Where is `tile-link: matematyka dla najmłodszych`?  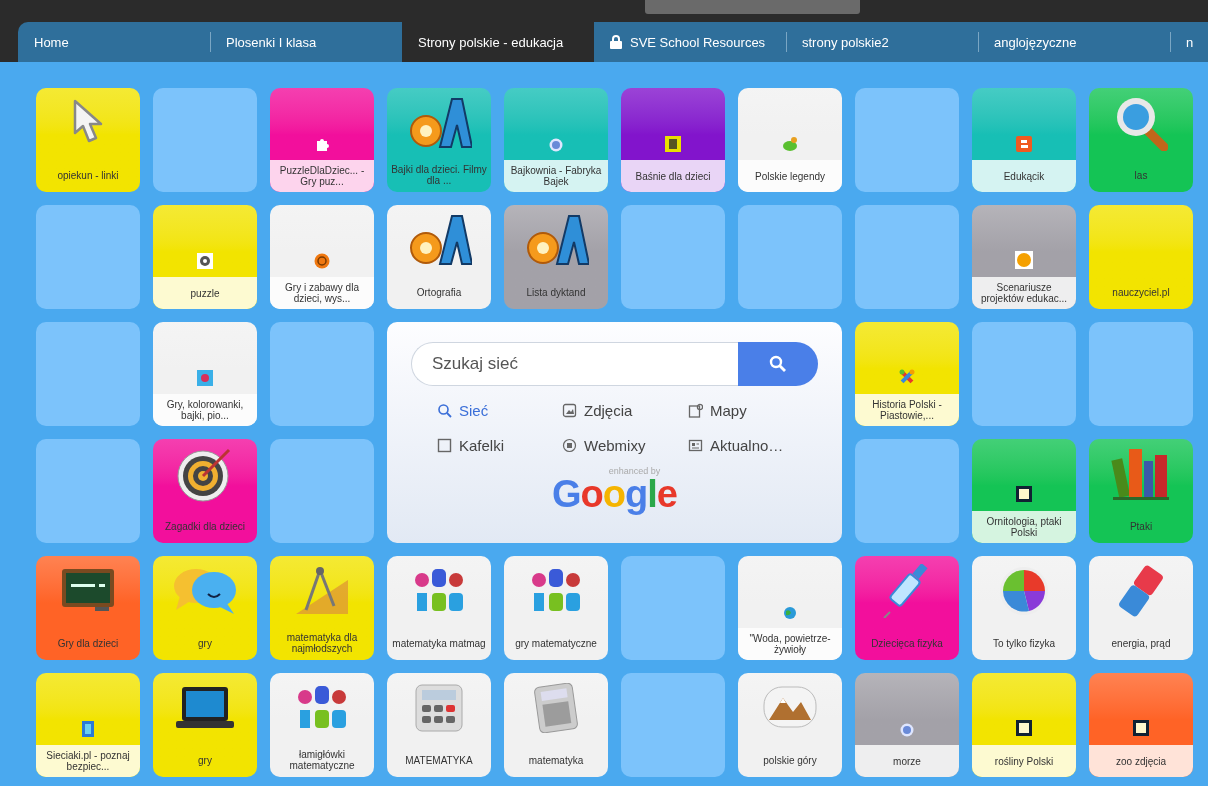 tile-link: matematyka dla najmłodszych is located at coordinates (322, 608).